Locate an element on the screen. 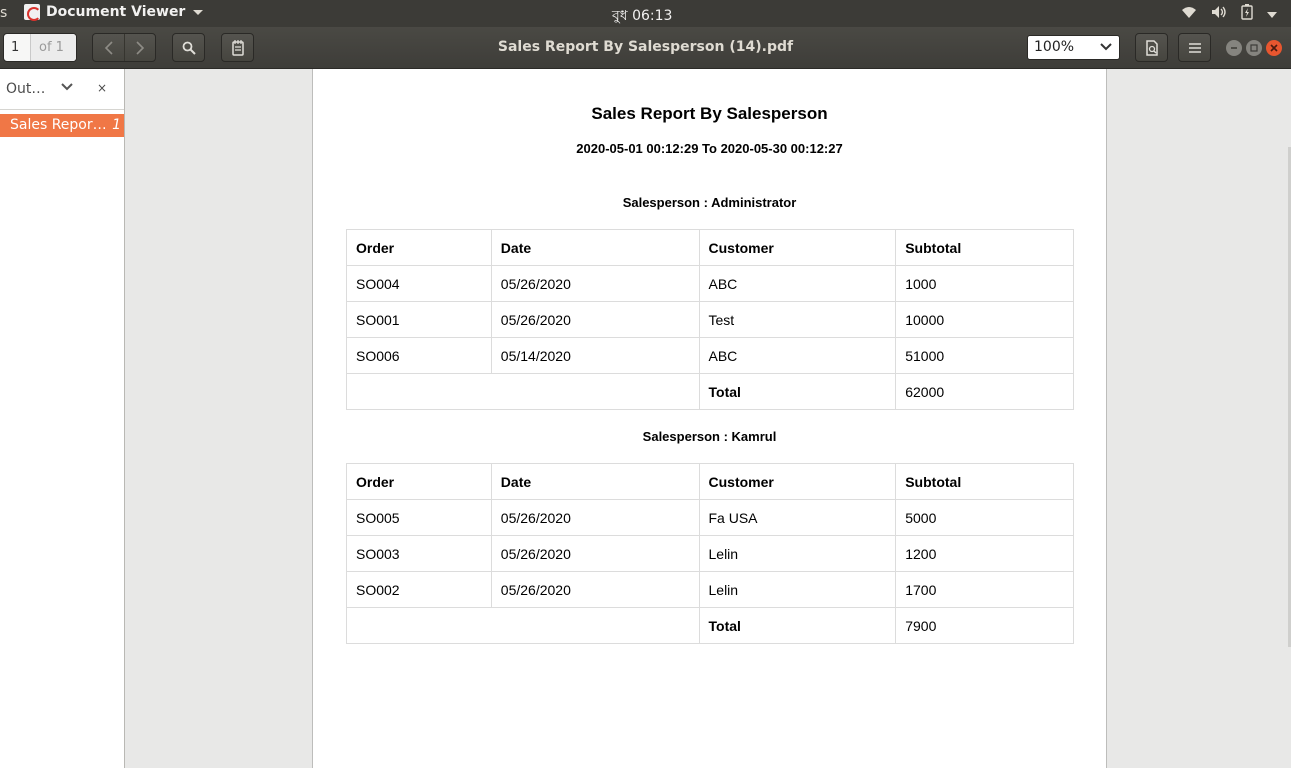 The image size is (1291, 768). search-button is located at coordinates (188, 47).